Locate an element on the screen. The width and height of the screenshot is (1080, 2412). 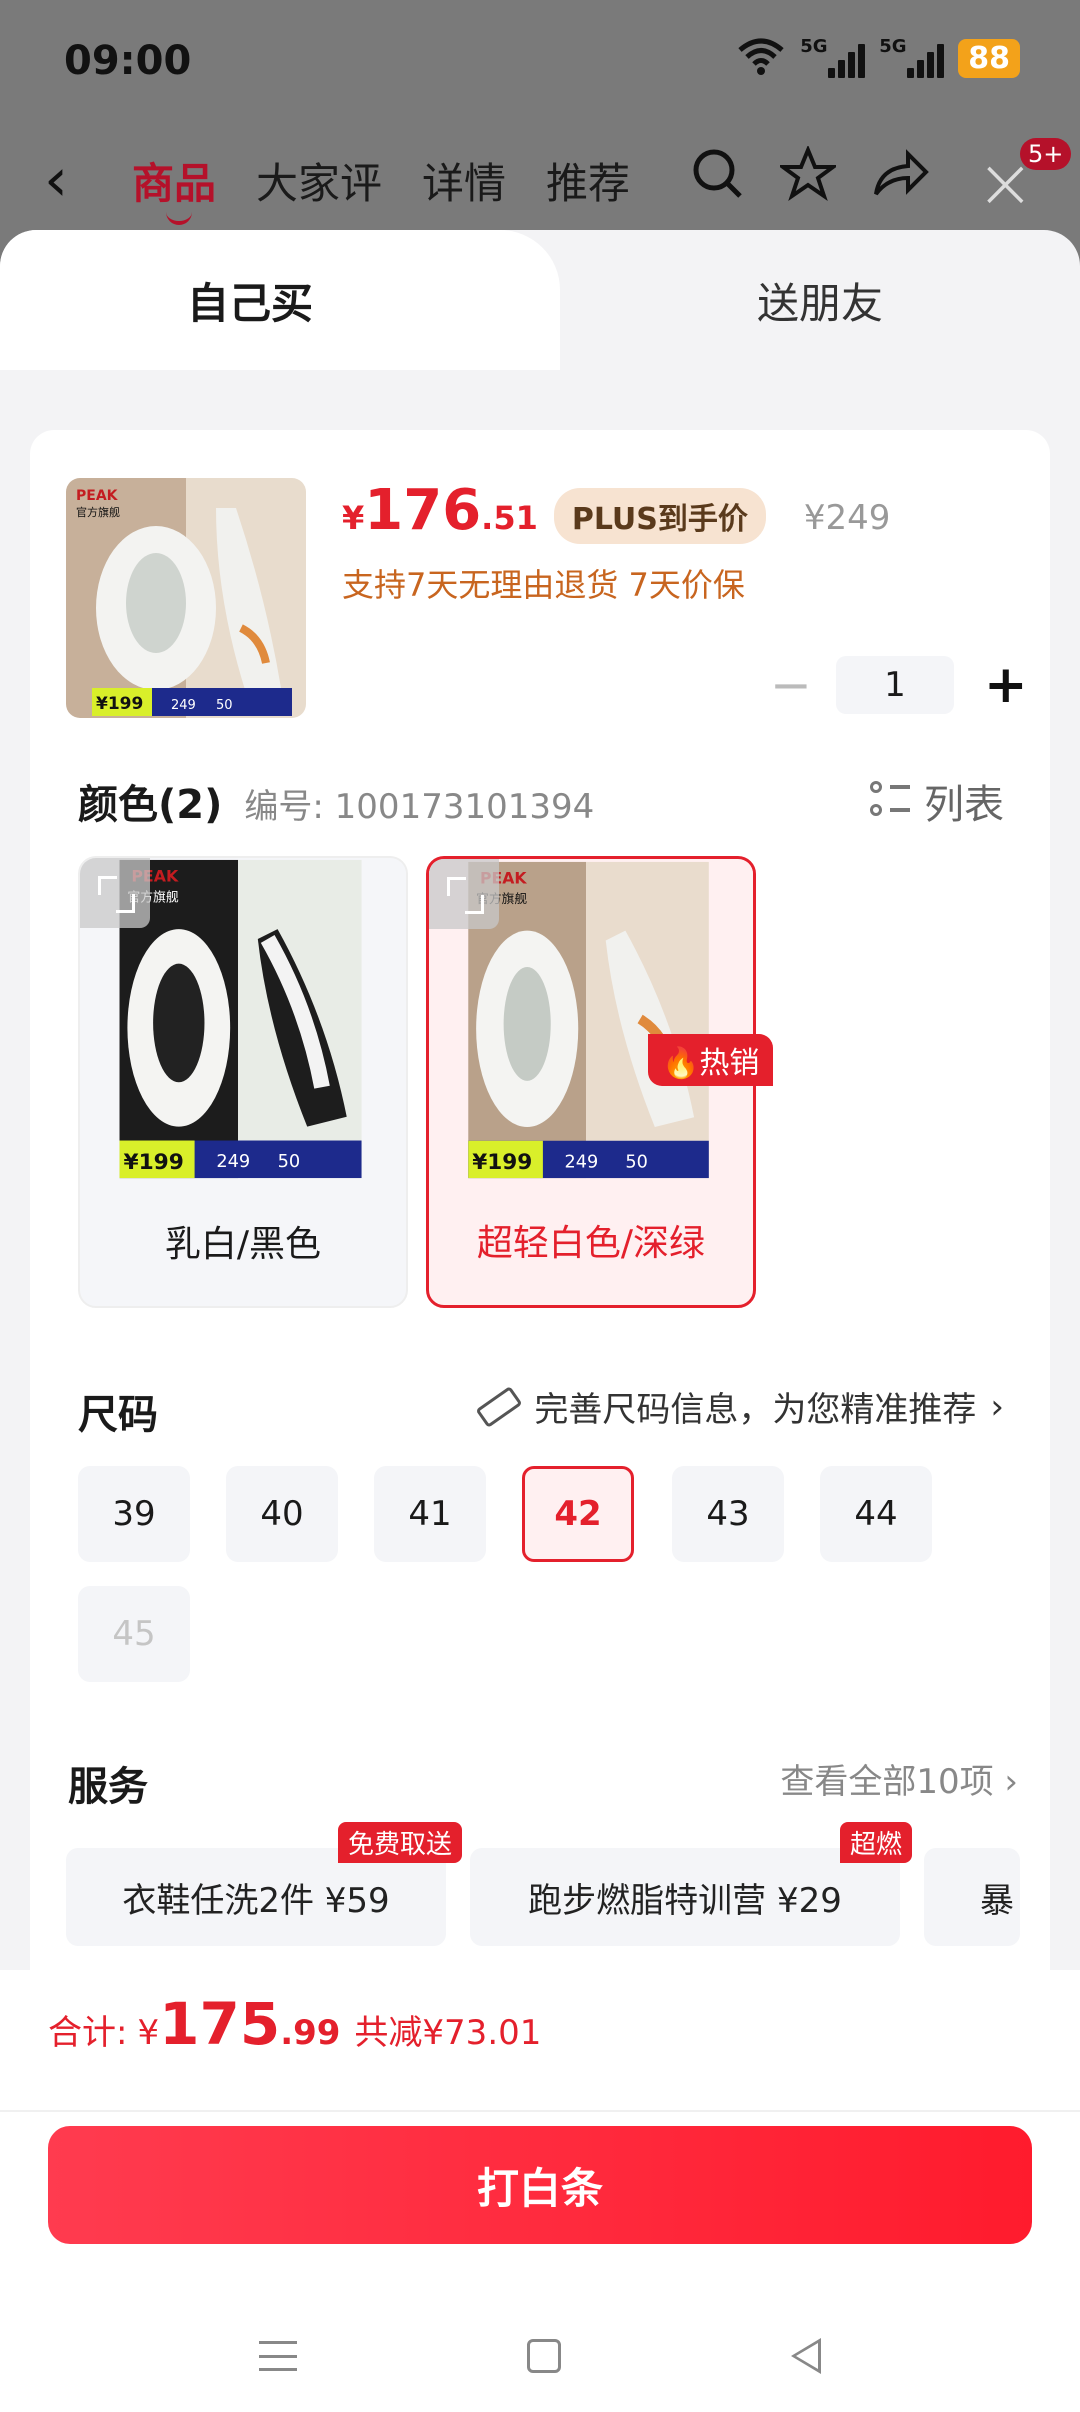
tab-gift-friend: 送朋友 is located at coordinates (820, 300).